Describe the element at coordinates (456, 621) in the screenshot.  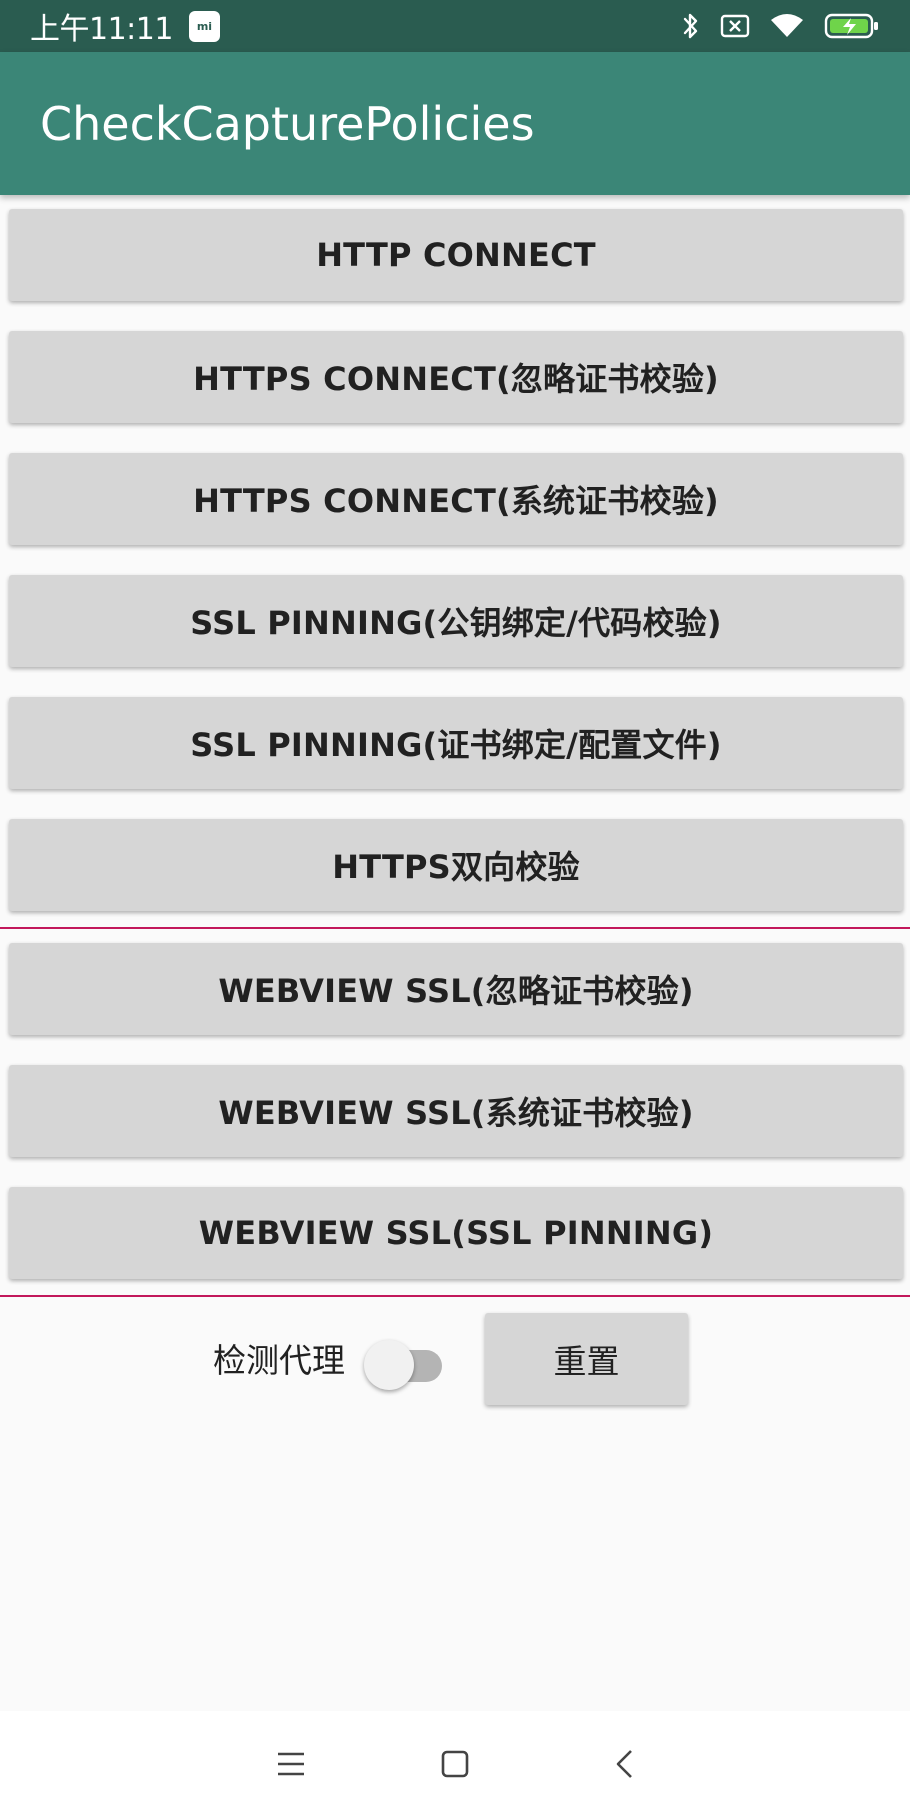
I see `ssl-pinning-public-key-button: SSL PINNING(公钥绑定/代码校验)` at that location.